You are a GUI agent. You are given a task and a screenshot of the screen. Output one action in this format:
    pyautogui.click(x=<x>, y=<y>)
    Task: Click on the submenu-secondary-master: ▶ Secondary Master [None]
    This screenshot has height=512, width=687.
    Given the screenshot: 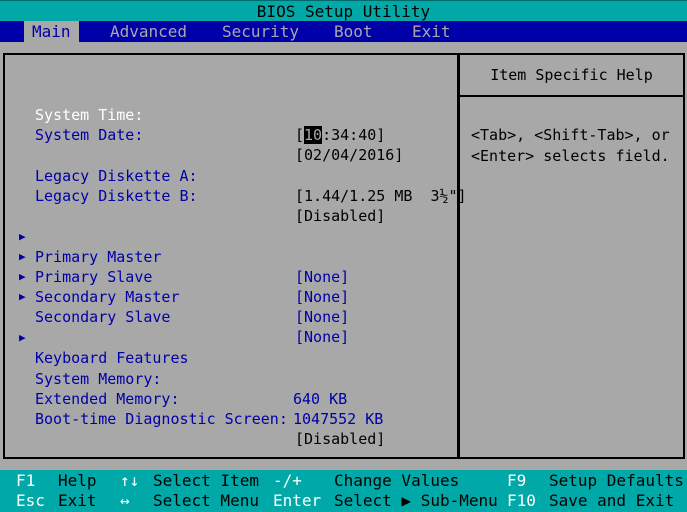 What is the action you would take?
    pyautogui.click(x=177, y=286)
    